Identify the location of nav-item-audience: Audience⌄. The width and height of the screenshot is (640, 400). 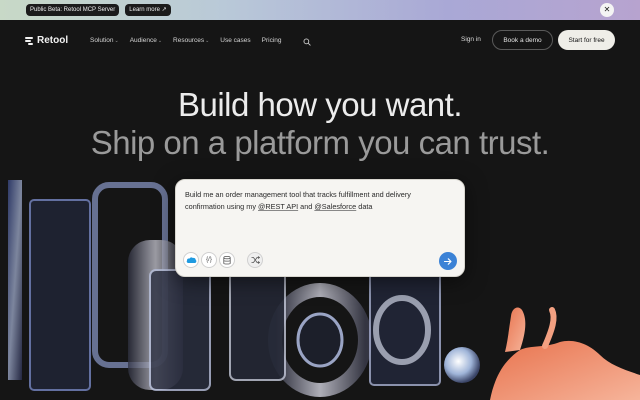
(146, 40).